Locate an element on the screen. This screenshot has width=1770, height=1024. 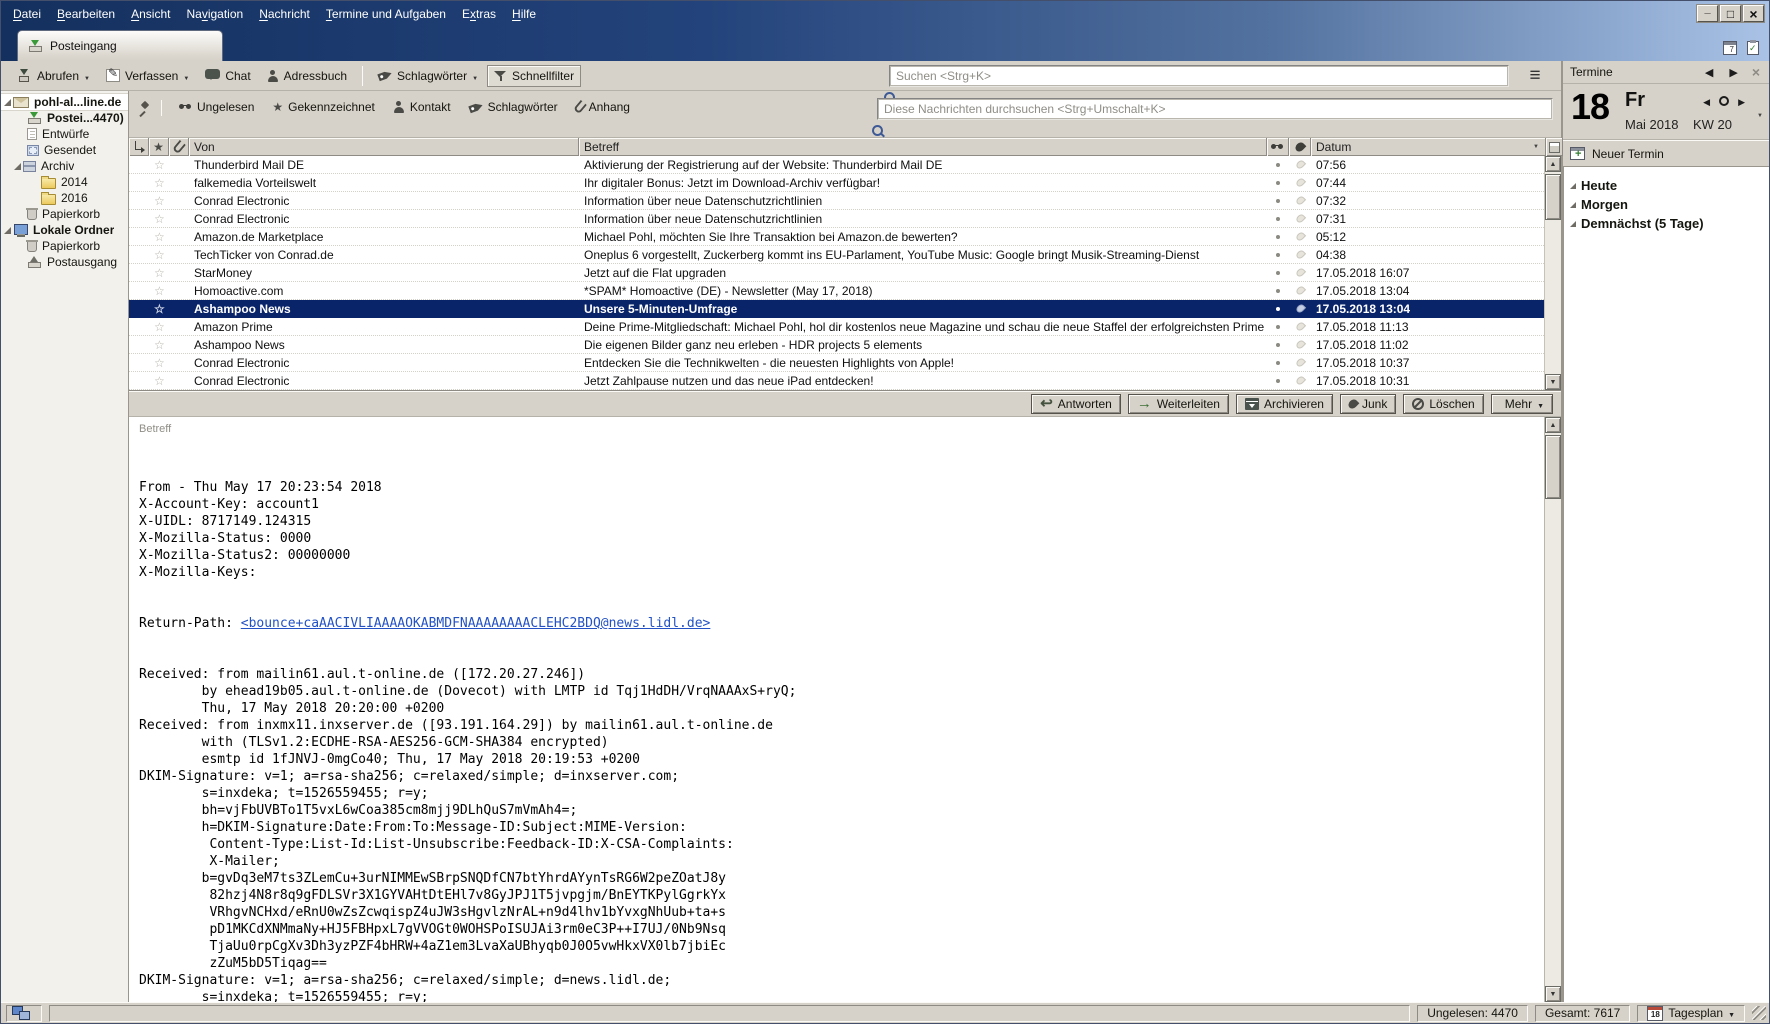
compose-button: Verfassen is located at coordinates (147, 76).